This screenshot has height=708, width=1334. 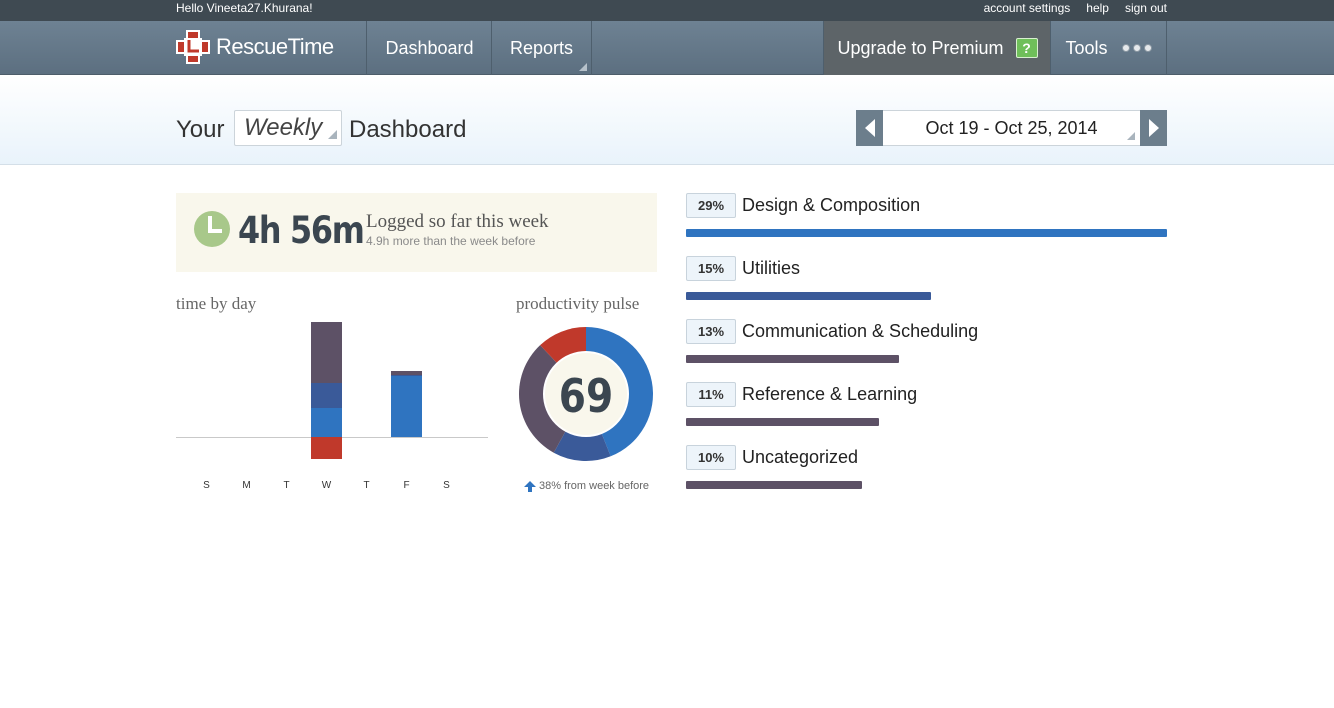 I want to click on help-link: help, so click(x=1097, y=8).